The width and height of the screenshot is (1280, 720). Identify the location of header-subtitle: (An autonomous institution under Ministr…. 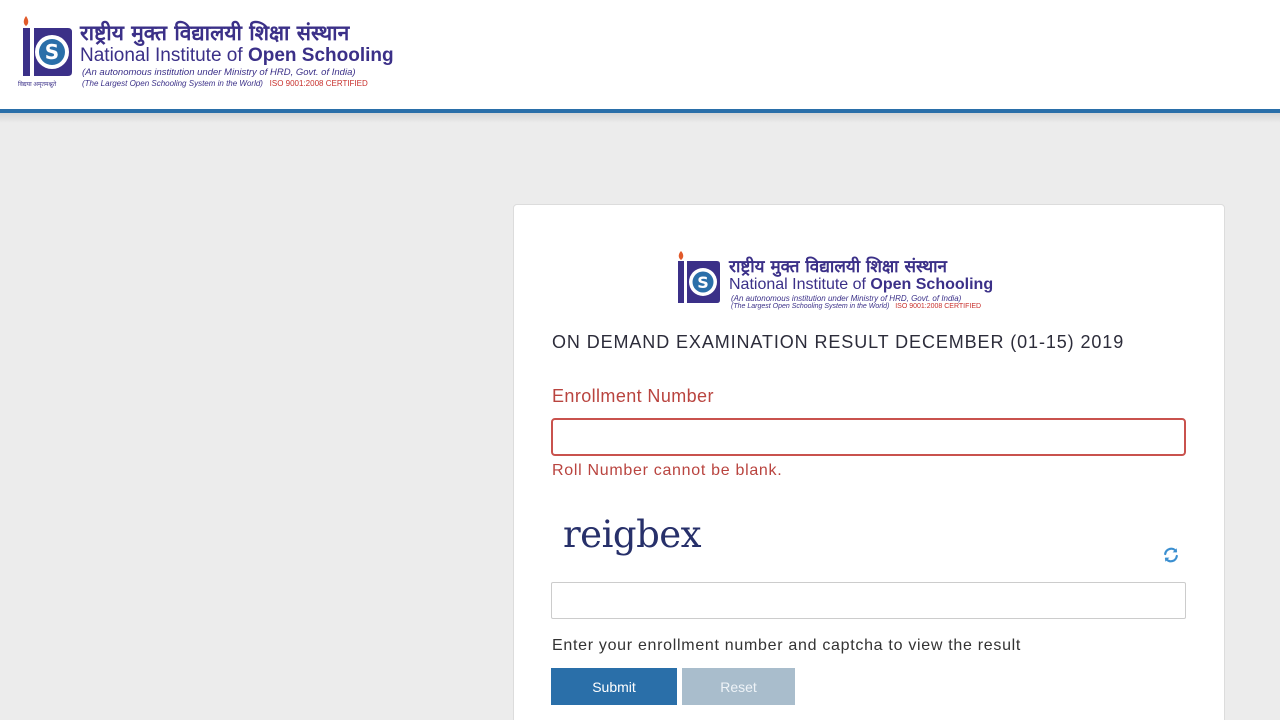
(219, 72).